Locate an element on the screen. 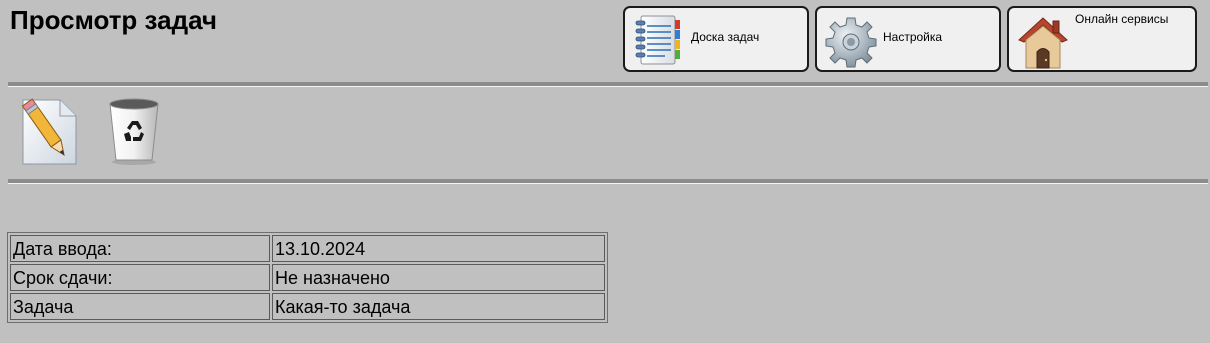  edit-pencil-icon is located at coordinates (49, 131).